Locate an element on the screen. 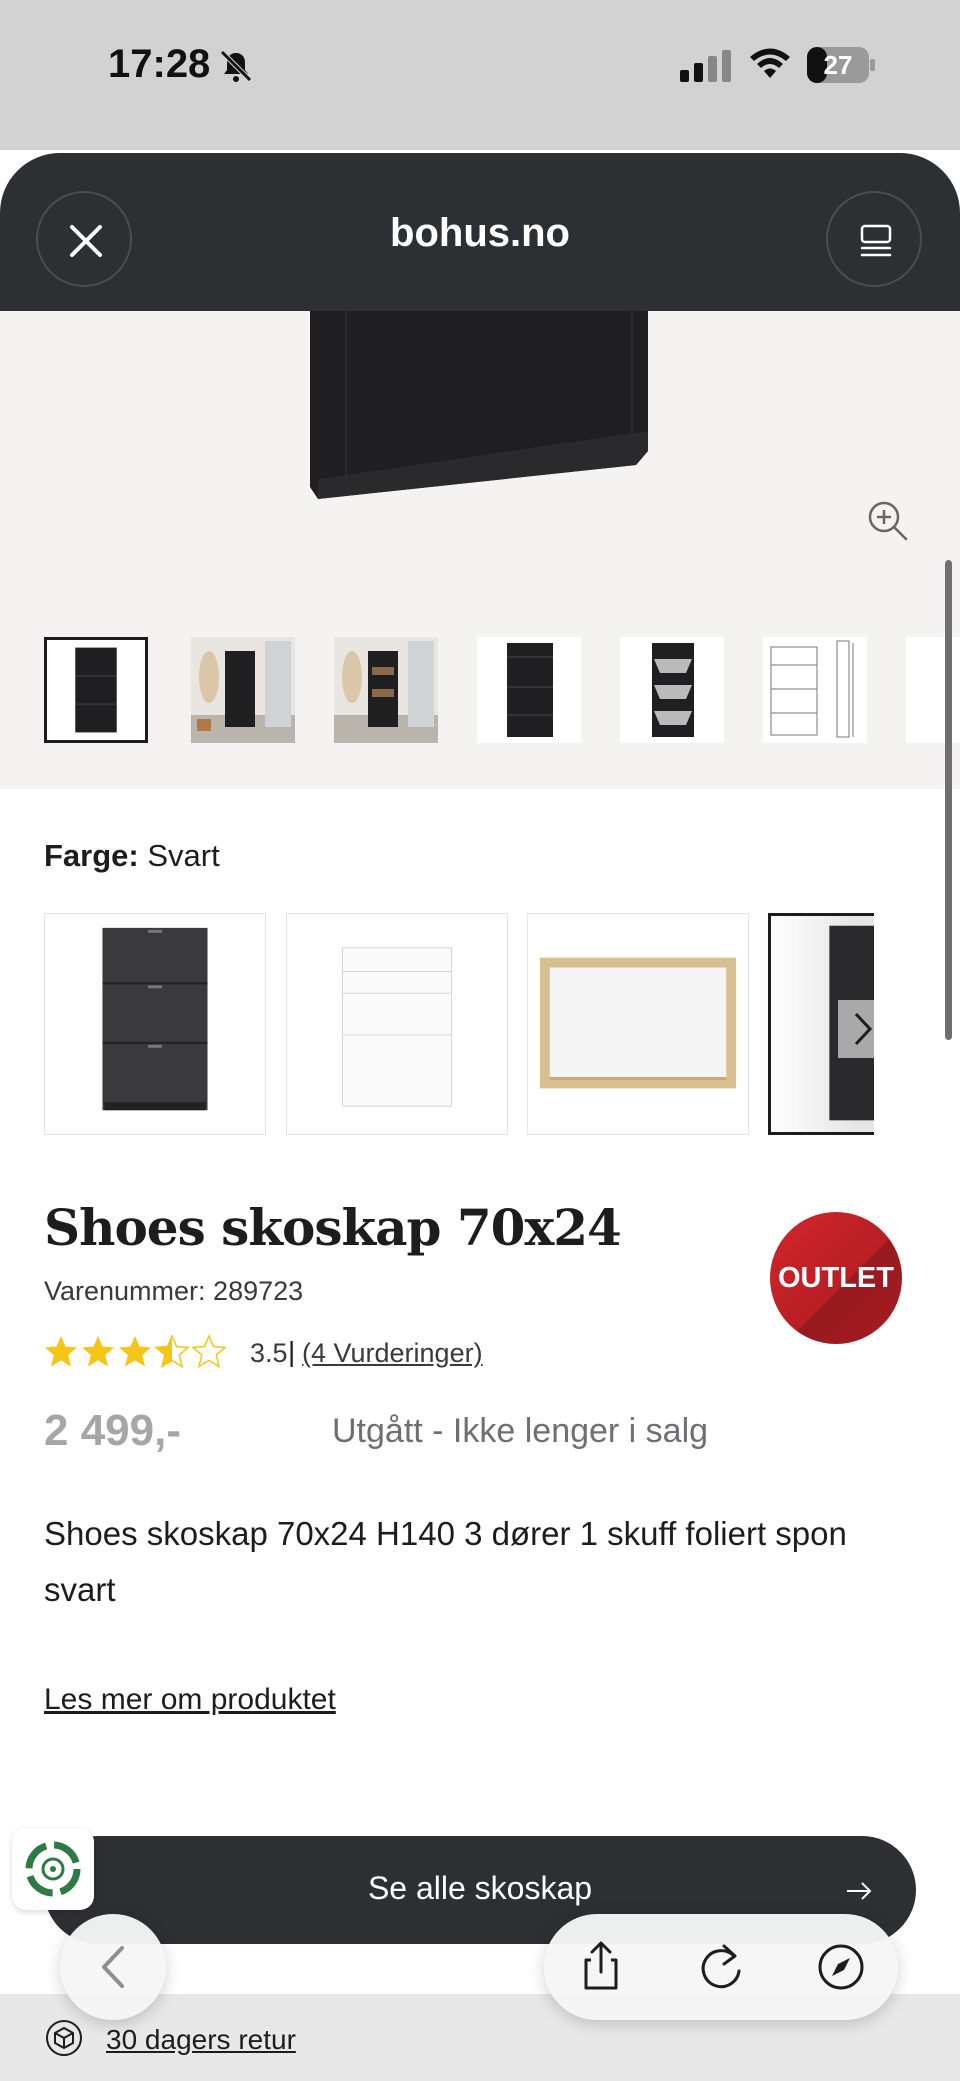  bell-muted-icon is located at coordinates (236, 66).